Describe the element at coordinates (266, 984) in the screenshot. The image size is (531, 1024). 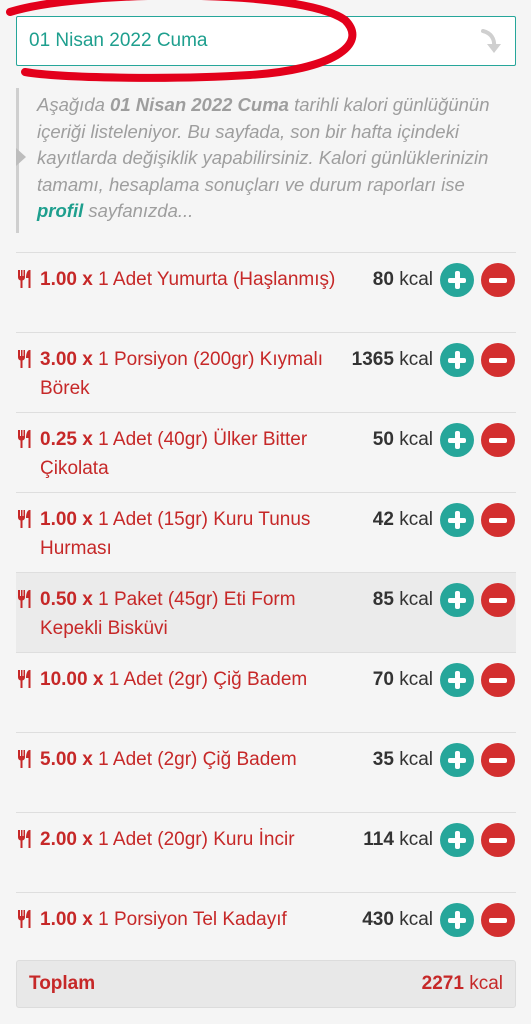
I see `total-row: Toplam 2271 kcal` at that location.